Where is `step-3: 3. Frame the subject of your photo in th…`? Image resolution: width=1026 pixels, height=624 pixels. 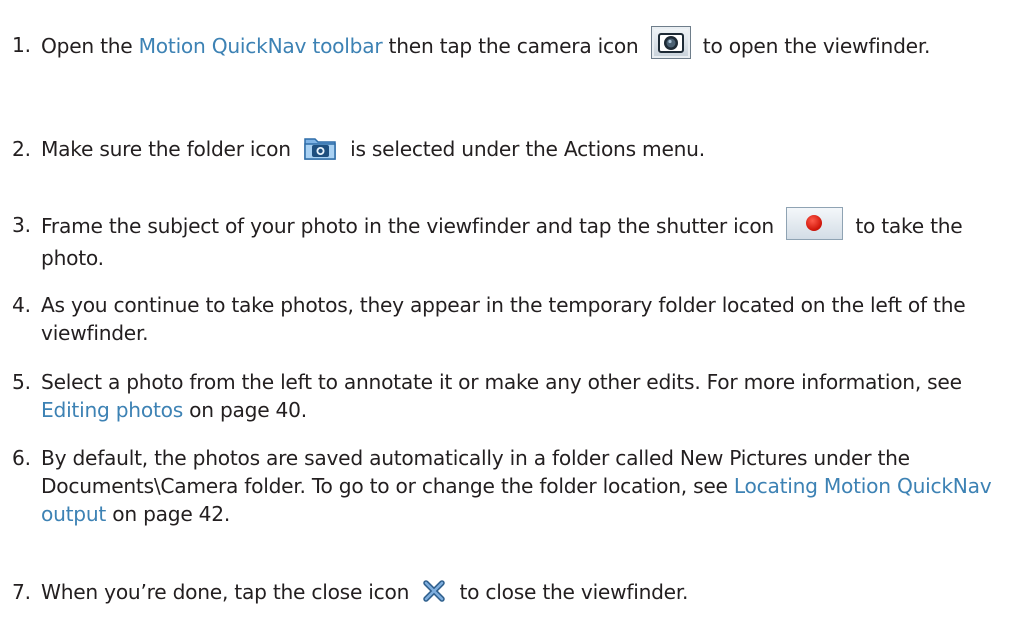
step-3: 3. Frame the subject of your photo in th… is located at coordinates (512, 239).